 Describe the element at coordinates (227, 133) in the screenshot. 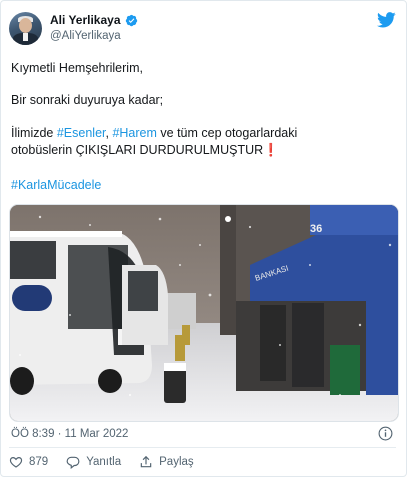

I see `tweet-line-3-end: ve tüm cep otogarlardaki` at that location.